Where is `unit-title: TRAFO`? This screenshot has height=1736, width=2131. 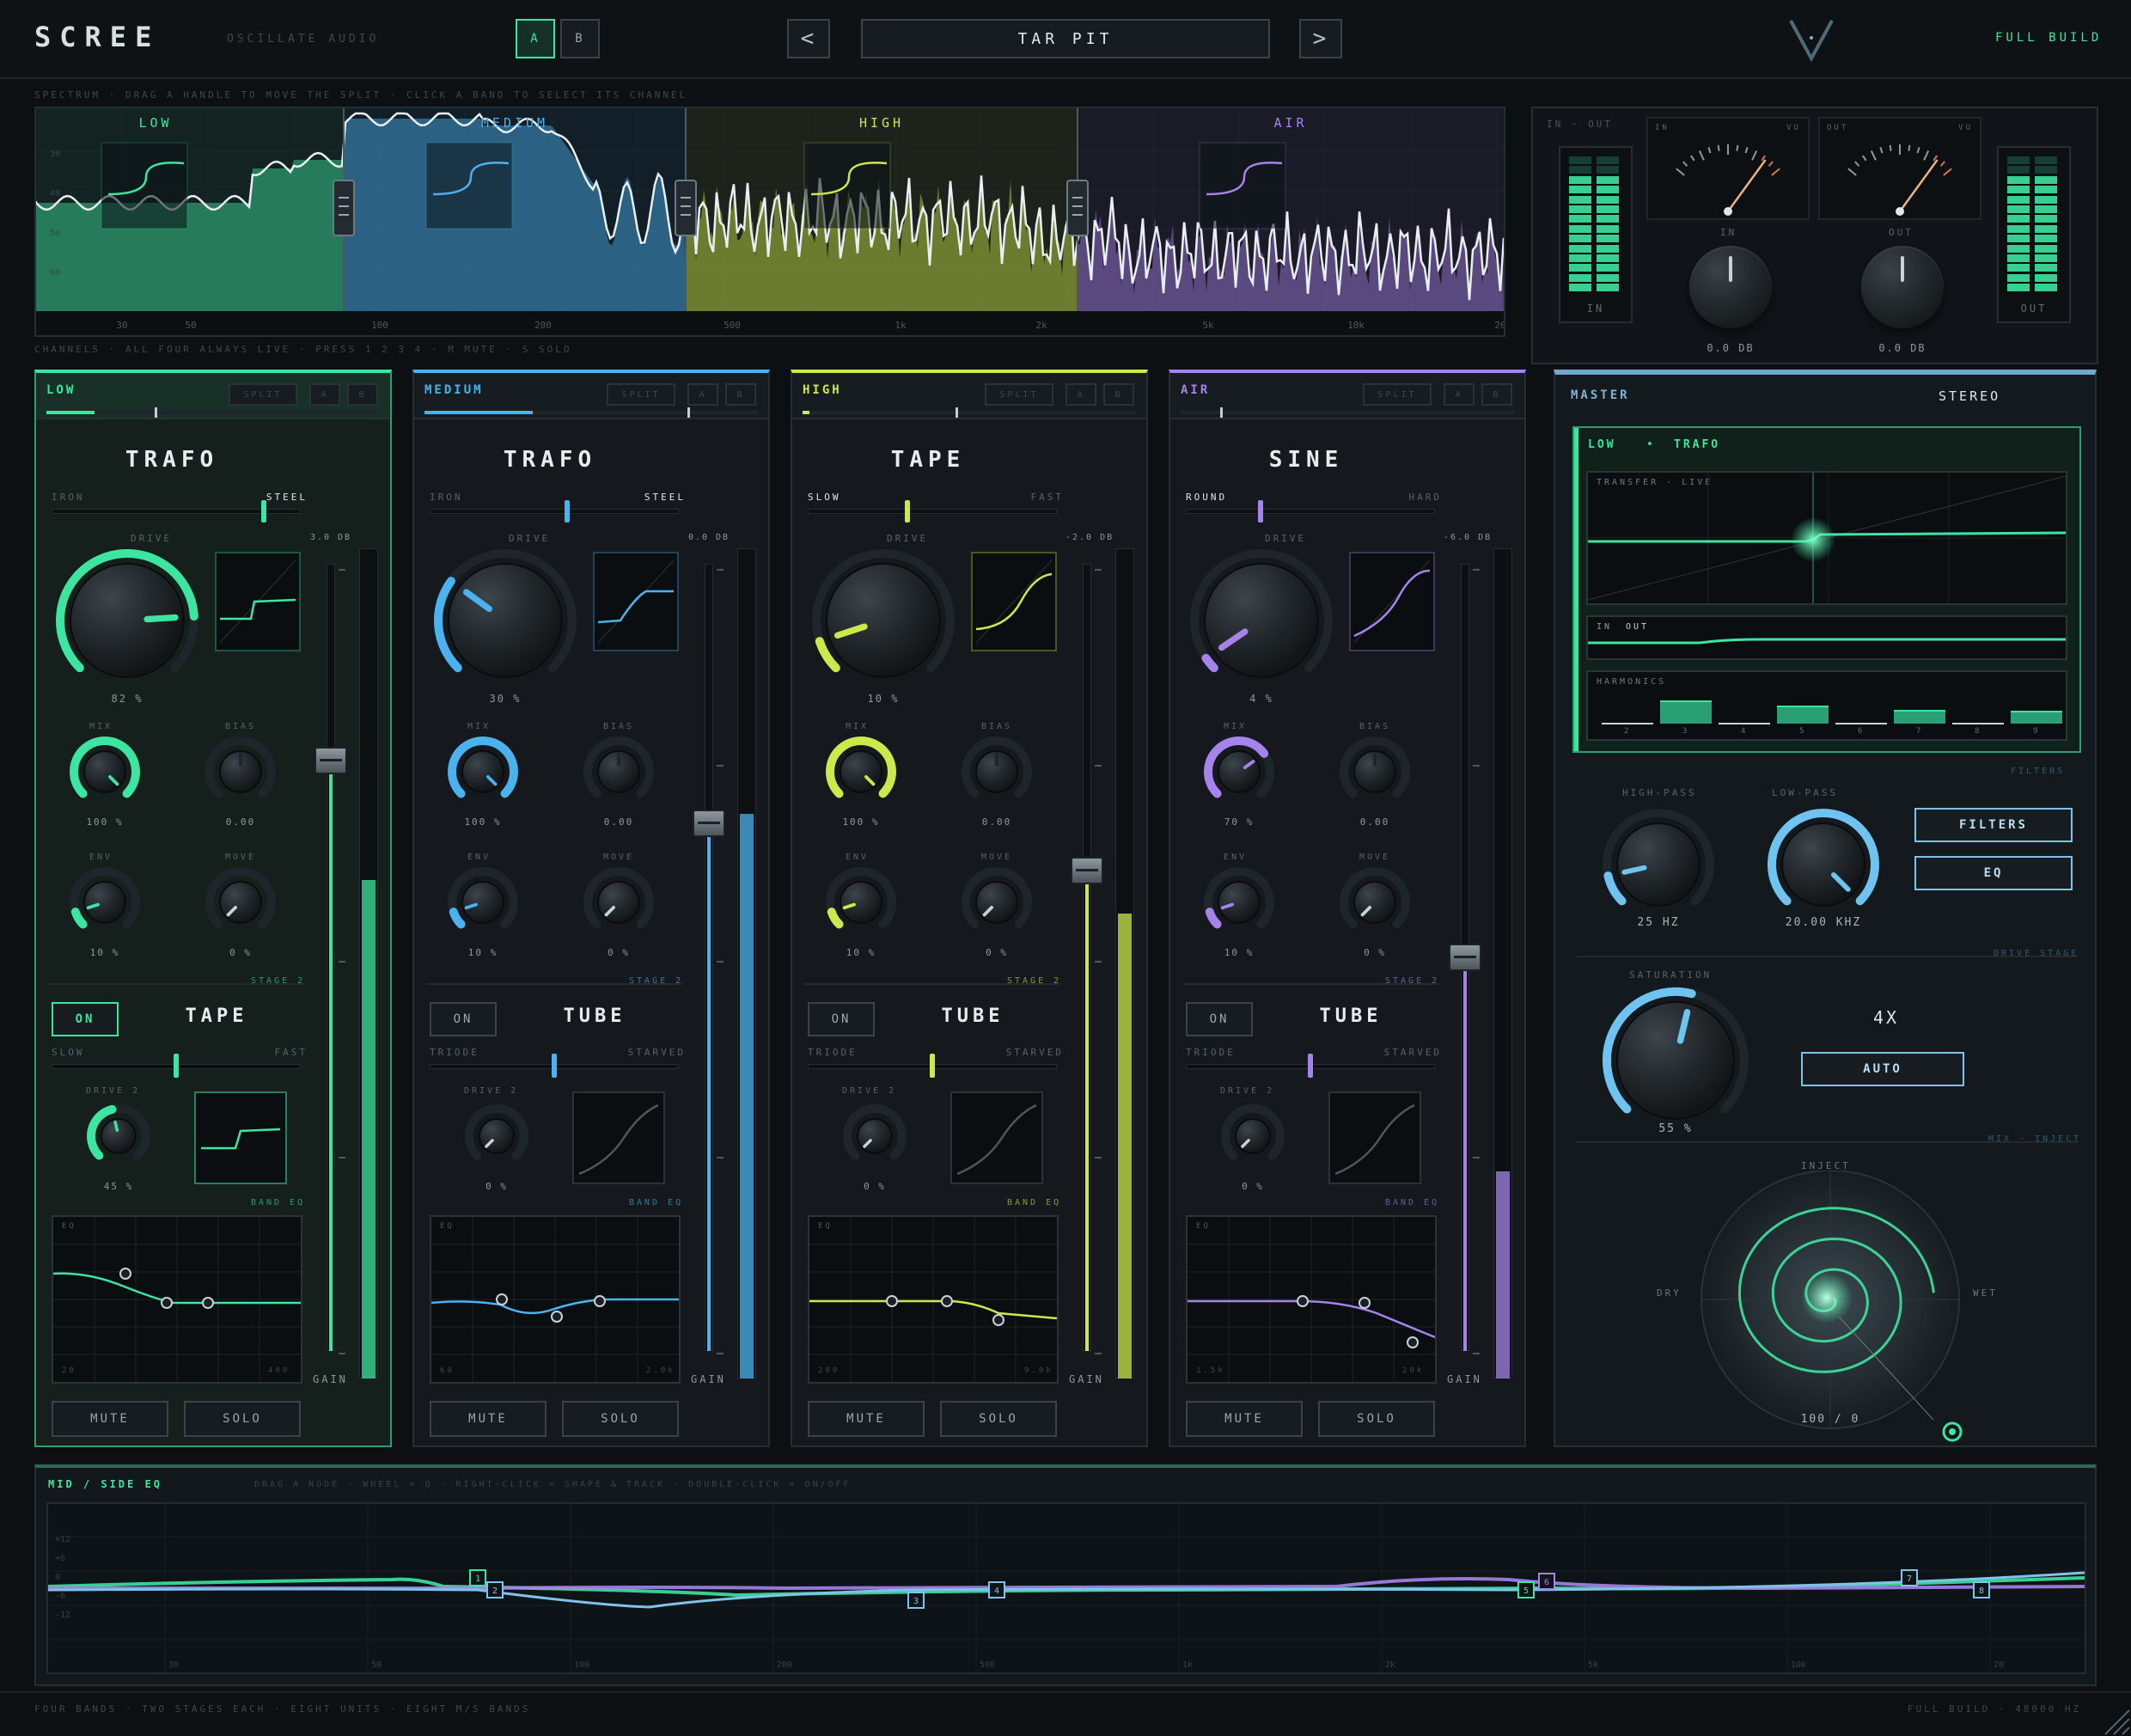 unit-title: TRAFO is located at coordinates (550, 460).